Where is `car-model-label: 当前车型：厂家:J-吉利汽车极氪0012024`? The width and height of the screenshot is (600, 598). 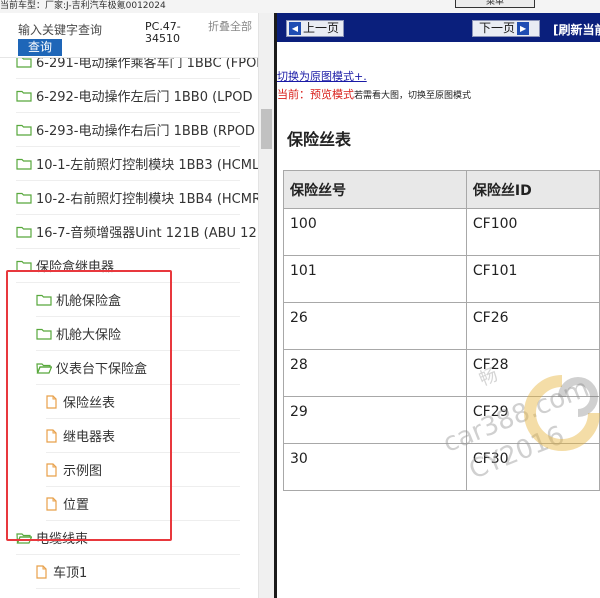
car-model-label: 当前车型：厂家:J-吉利汽车极氪0012024 is located at coordinates (83, 6).